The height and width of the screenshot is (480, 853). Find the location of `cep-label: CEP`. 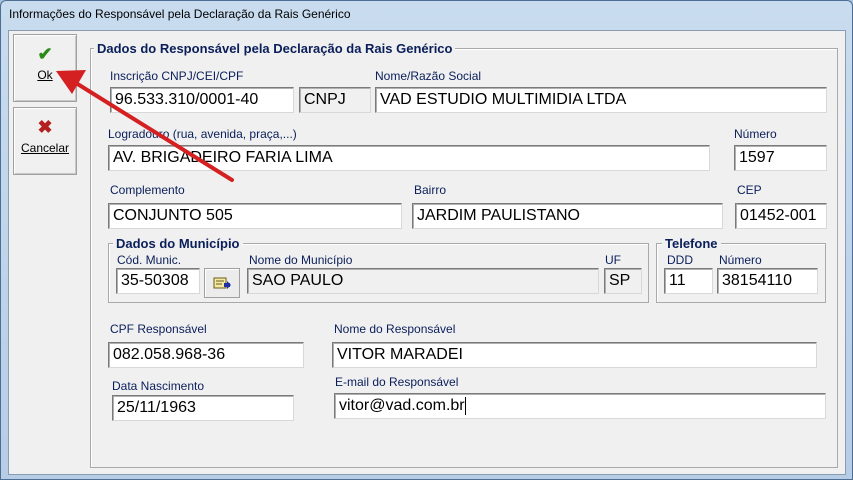

cep-label: CEP is located at coordinates (749, 190).